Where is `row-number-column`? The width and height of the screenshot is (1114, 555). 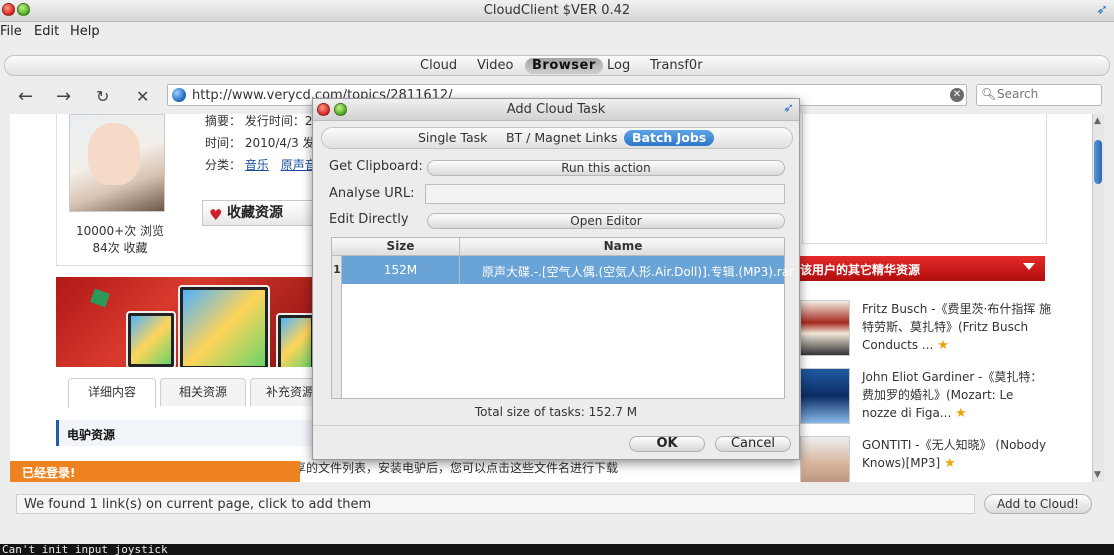 row-number-column is located at coordinates (337, 327).